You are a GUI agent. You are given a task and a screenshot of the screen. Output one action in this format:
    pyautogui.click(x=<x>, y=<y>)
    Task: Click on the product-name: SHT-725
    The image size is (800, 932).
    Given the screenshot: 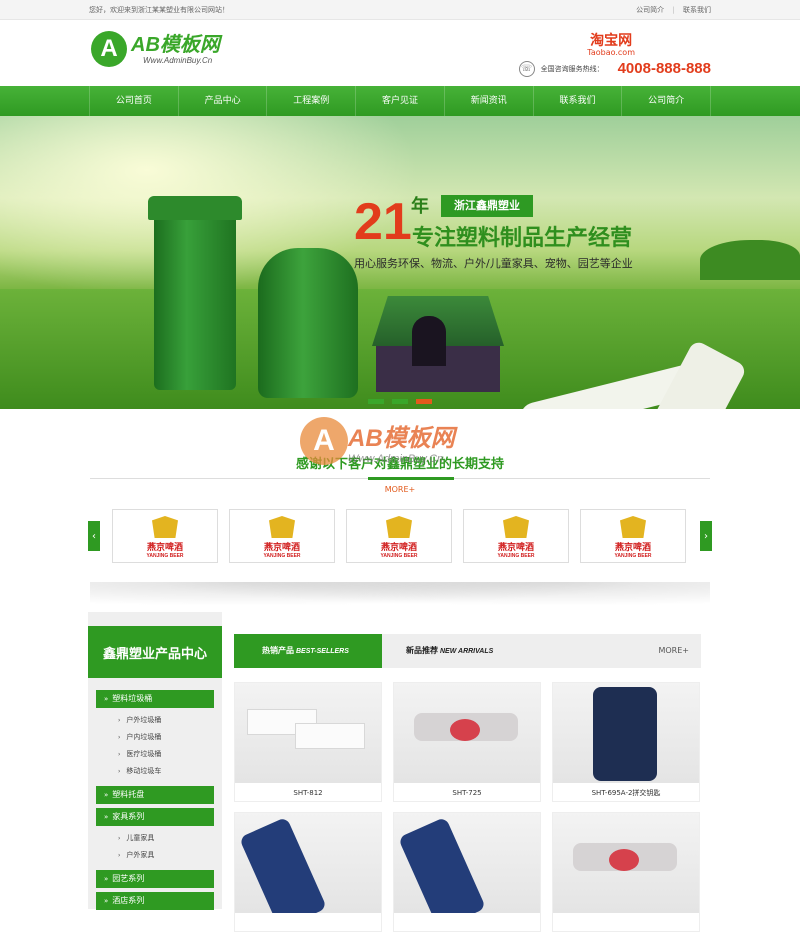 What is the action you would take?
    pyautogui.click(x=467, y=793)
    